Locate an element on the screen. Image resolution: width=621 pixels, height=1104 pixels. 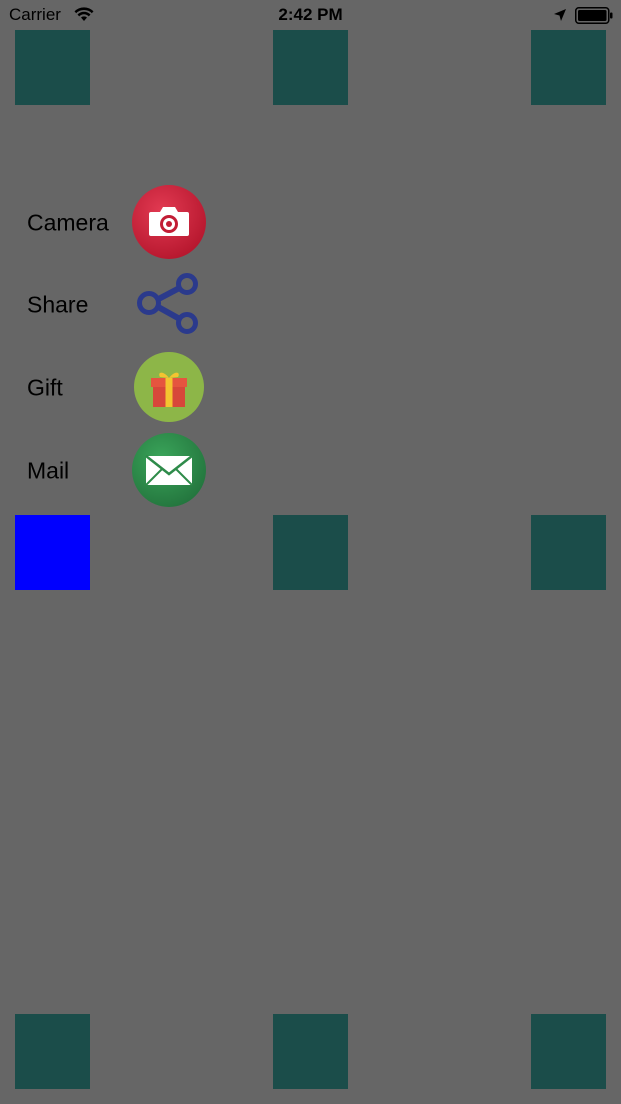
menu-item-label: Gift is located at coordinates (45, 387).